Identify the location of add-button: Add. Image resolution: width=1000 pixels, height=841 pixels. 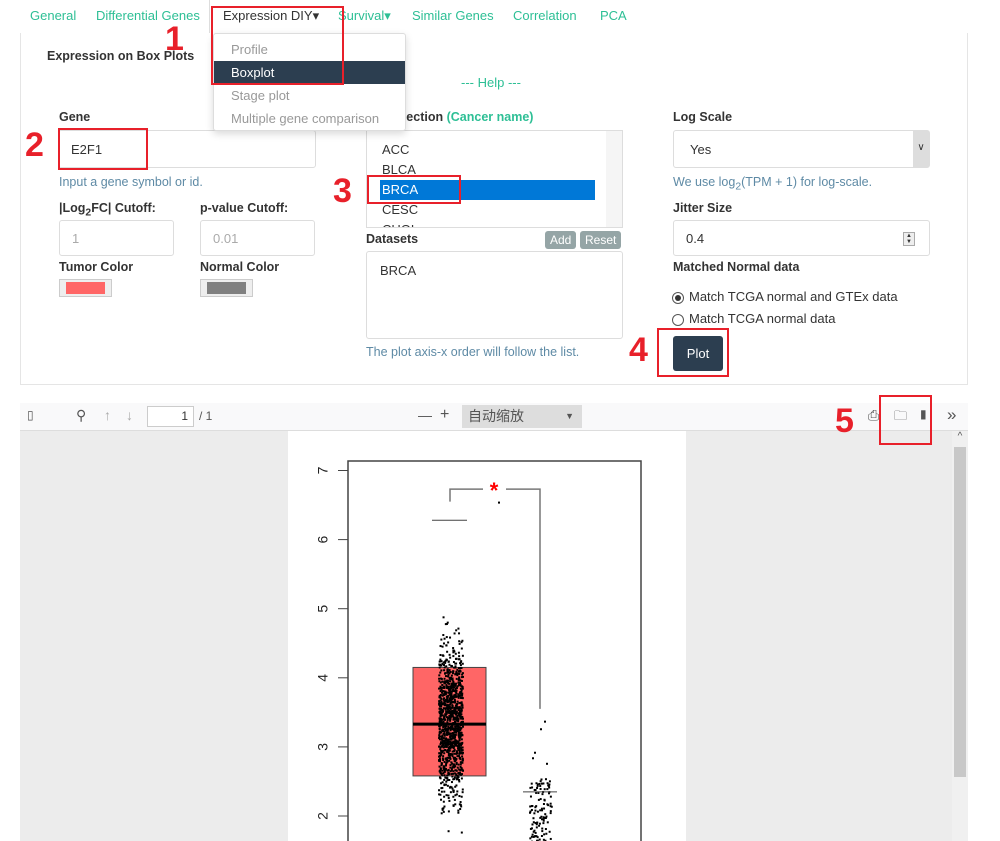
(561, 240).